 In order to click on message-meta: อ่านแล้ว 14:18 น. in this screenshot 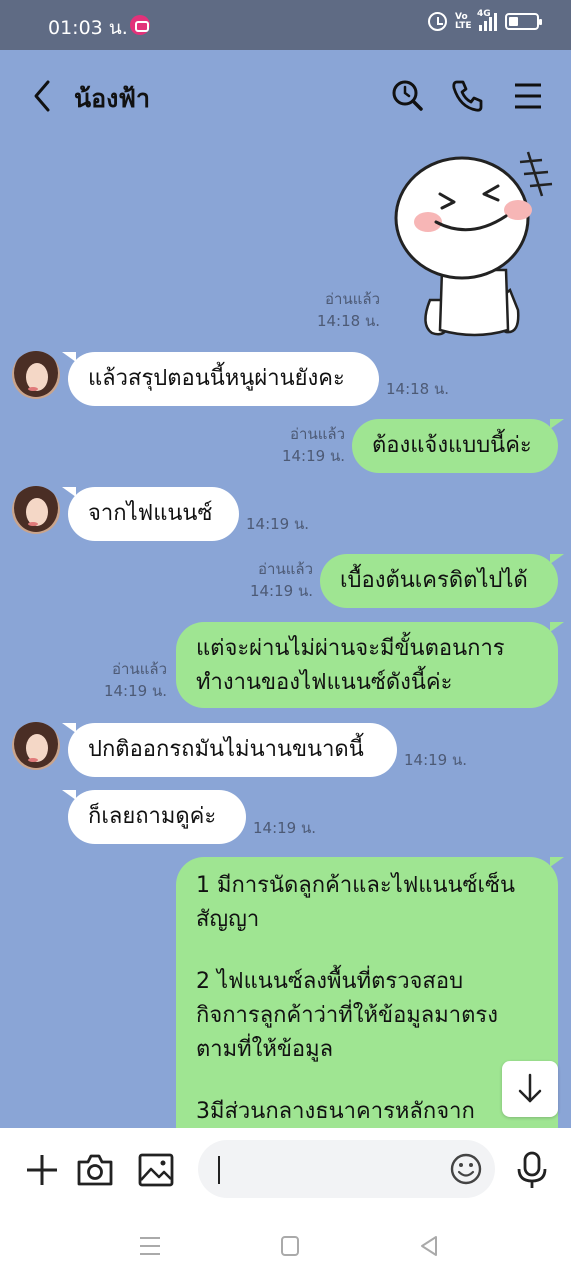, I will do `click(340, 310)`.